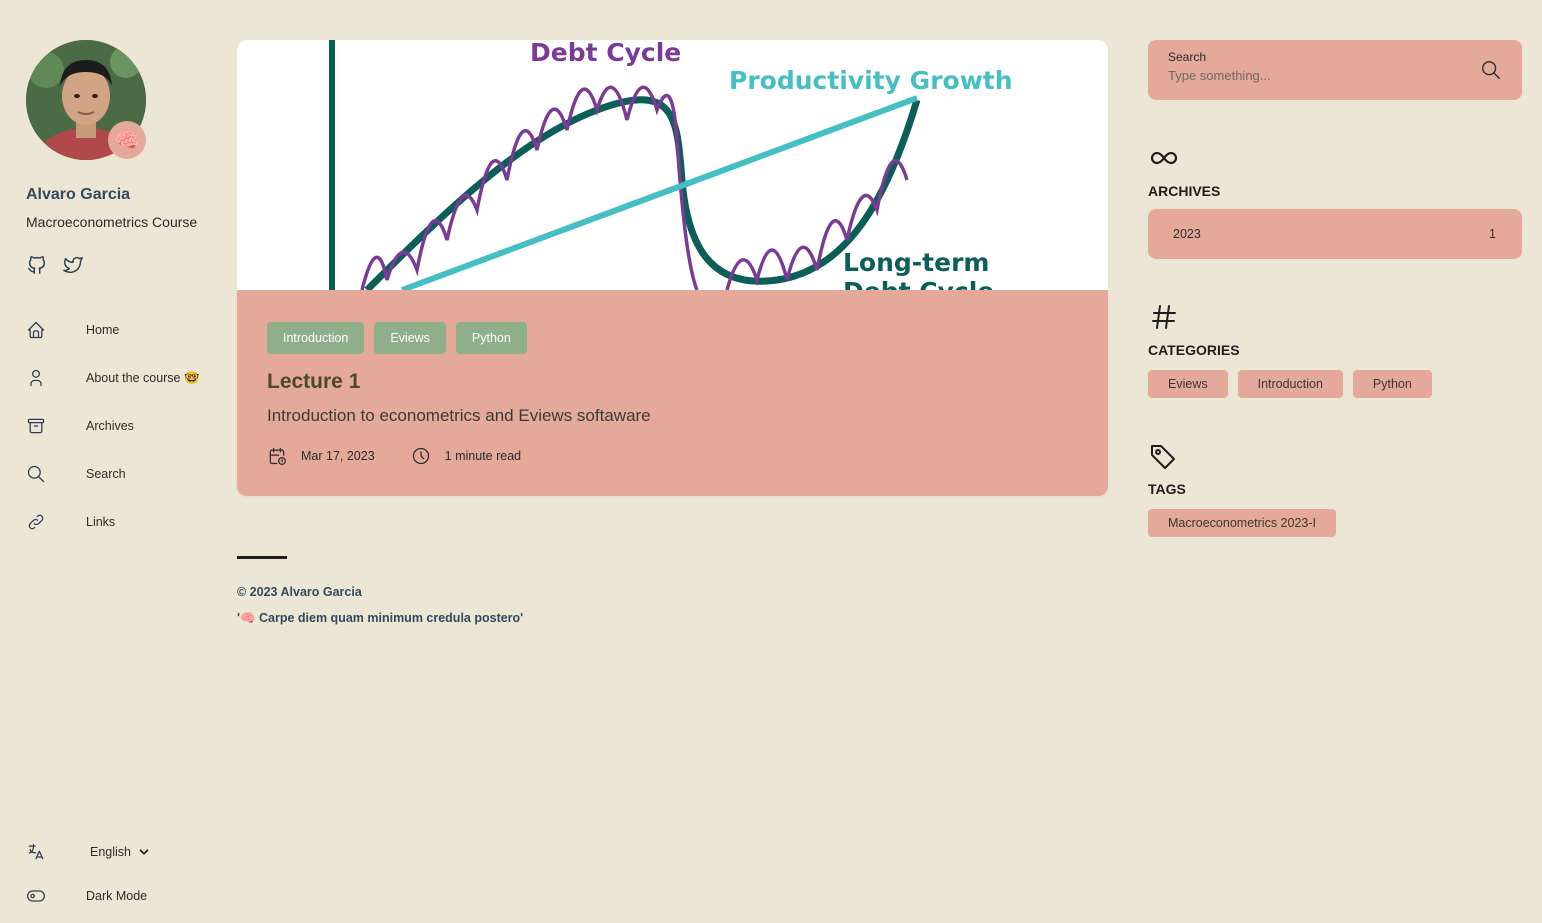  I want to click on archives-title: ARCHIVES, so click(1184, 191).